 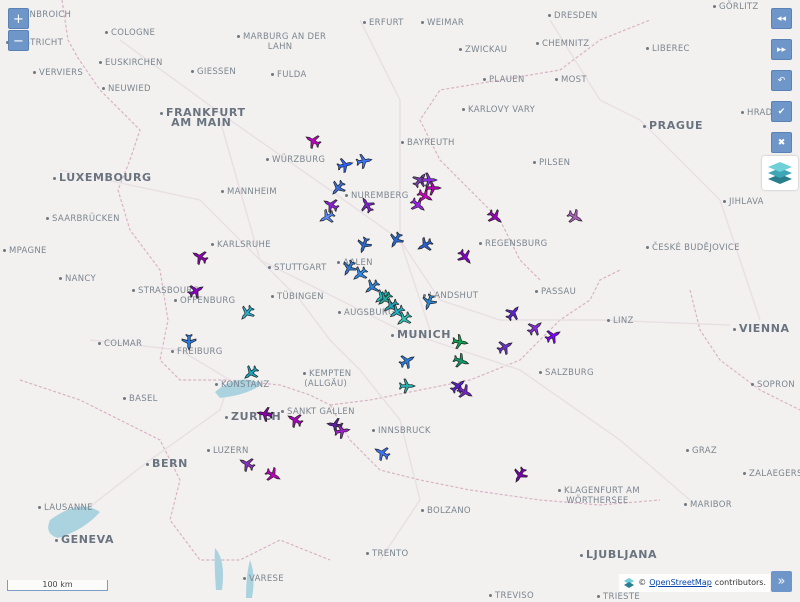 What do you see at coordinates (622, 554) in the screenshot?
I see `city-name: LJUBLJANA` at bounding box center [622, 554].